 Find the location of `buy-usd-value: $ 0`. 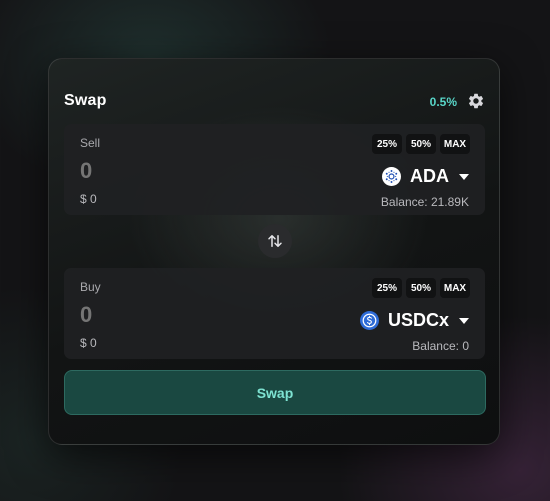

buy-usd-value: $ 0 is located at coordinates (88, 343).